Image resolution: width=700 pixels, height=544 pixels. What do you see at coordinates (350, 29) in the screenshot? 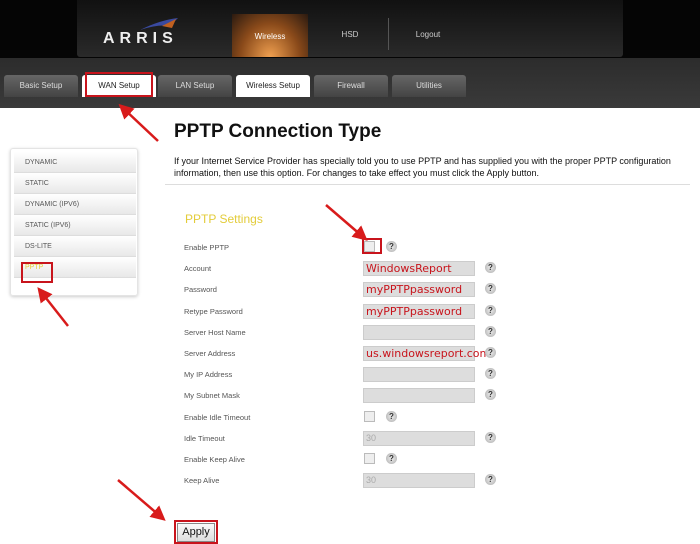
I see `top-bar` at bounding box center [350, 29].